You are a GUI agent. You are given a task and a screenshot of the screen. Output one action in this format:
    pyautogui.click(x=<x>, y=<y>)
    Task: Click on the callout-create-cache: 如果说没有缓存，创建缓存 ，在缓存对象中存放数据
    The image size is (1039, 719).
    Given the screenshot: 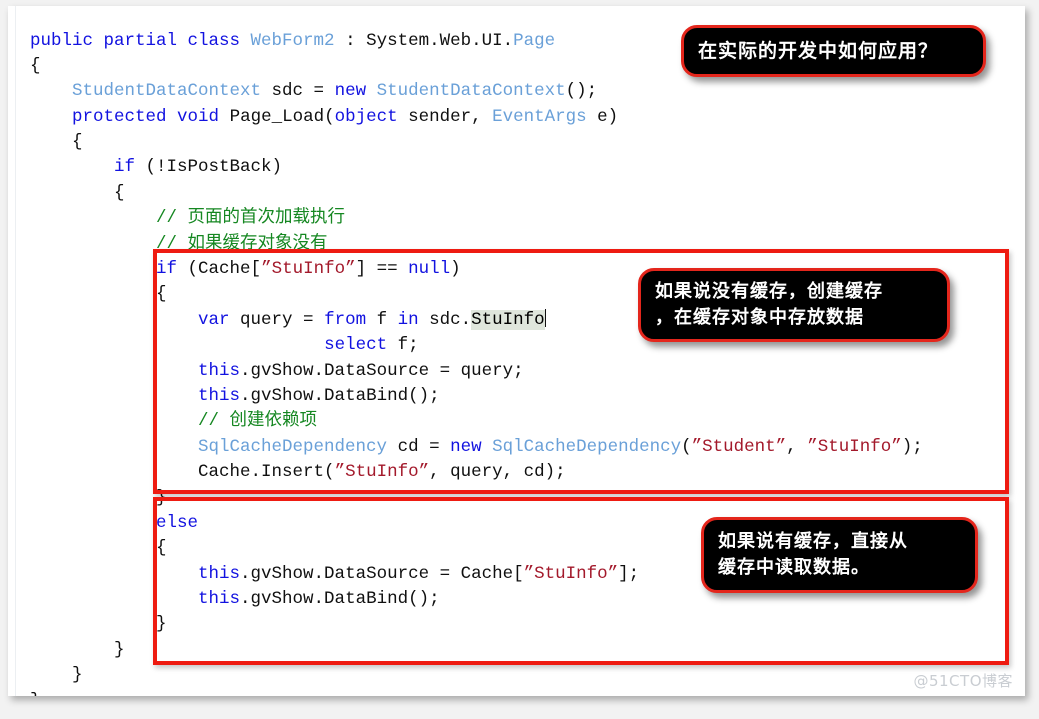 What is the action you would take?
    pyautogui.click(x=794, y=305)
    